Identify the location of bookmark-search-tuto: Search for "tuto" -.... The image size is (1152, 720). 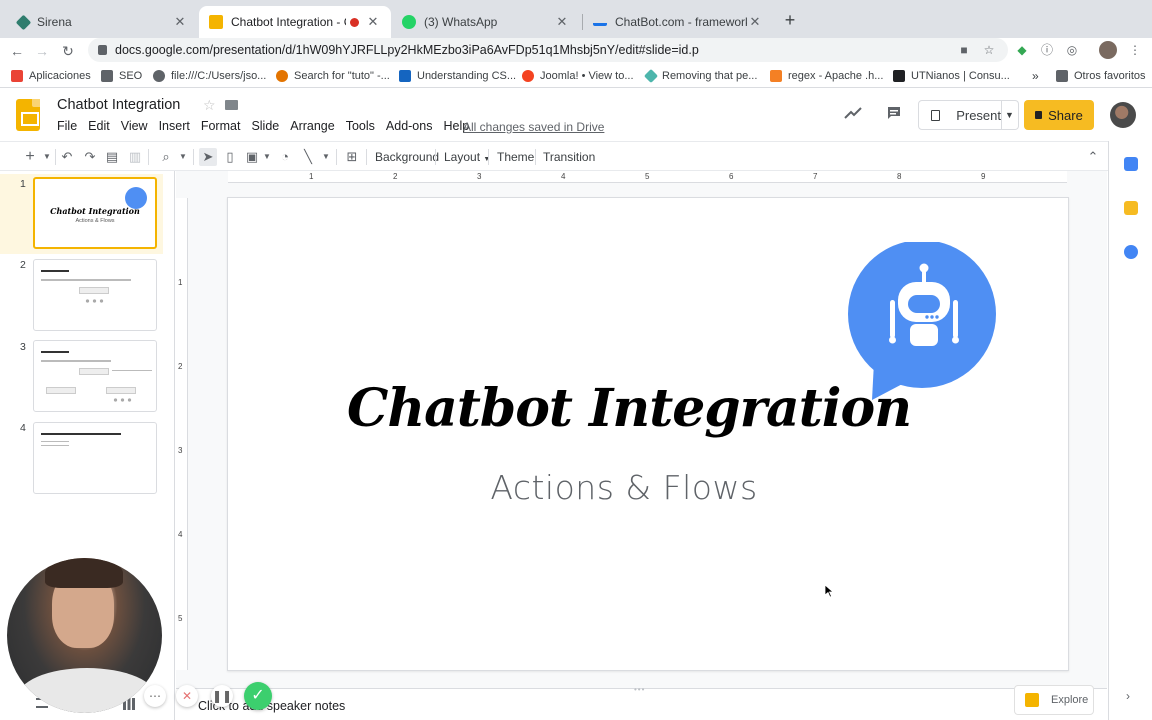
(333, 76).